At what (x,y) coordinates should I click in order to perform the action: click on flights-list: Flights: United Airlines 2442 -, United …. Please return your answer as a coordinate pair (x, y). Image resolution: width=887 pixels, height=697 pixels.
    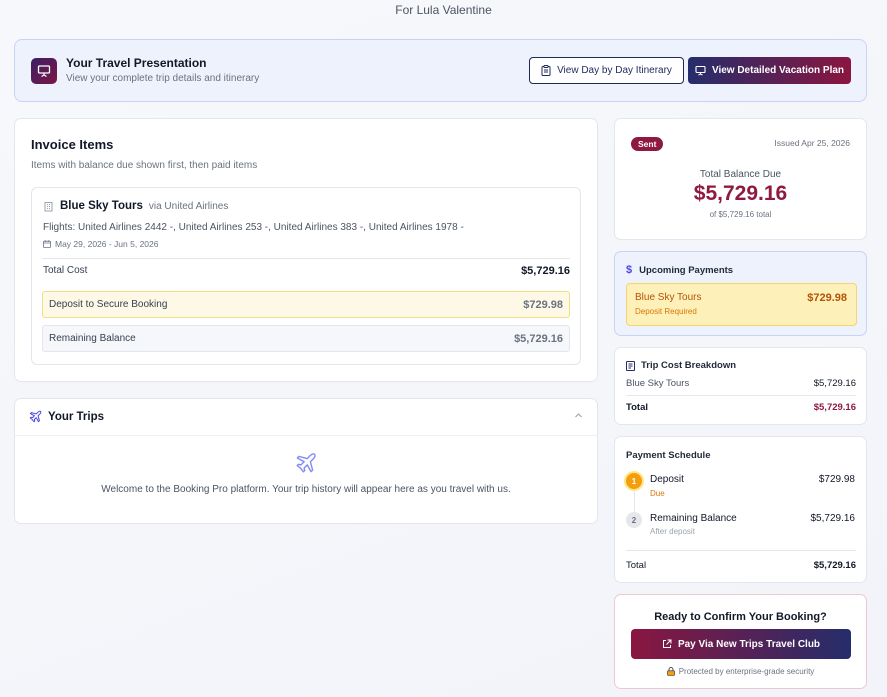
    Looking at the image, I should click on (253, 227).